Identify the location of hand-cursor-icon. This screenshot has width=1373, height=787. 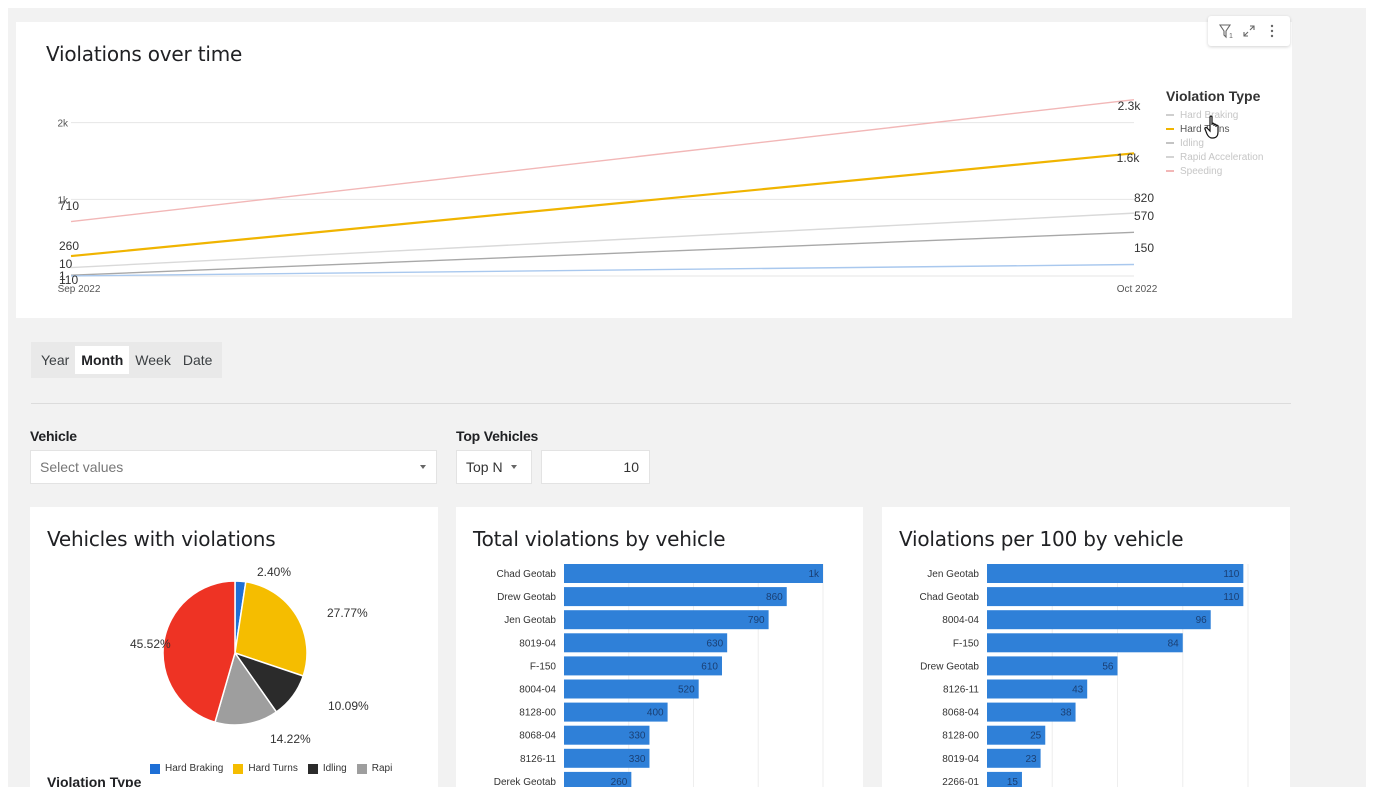
(1211, 127).